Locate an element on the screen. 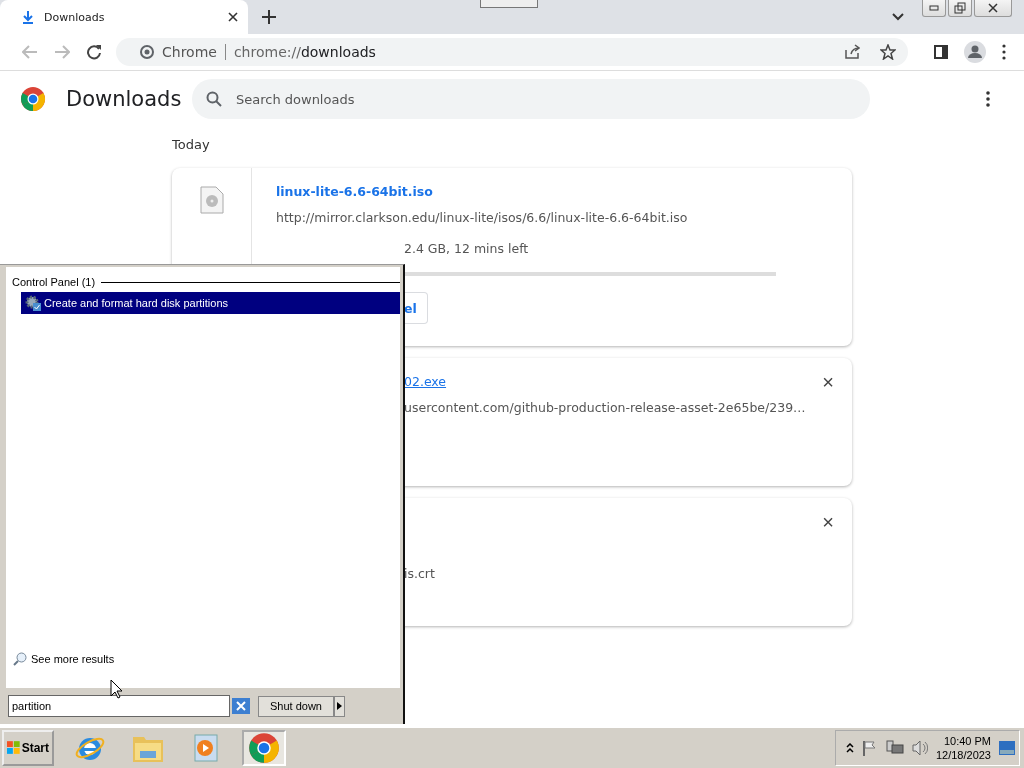 The height and width of the screenshot is (768, 1024). clock: 10:40 PM 12/18/2023 is located at coordinates (963, 748).